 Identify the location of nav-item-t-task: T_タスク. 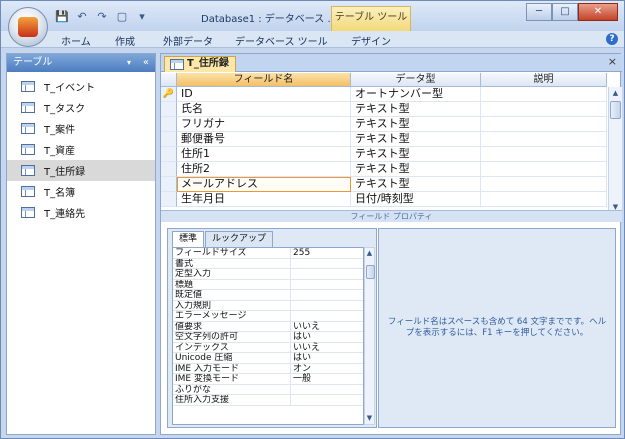
(81, 107).